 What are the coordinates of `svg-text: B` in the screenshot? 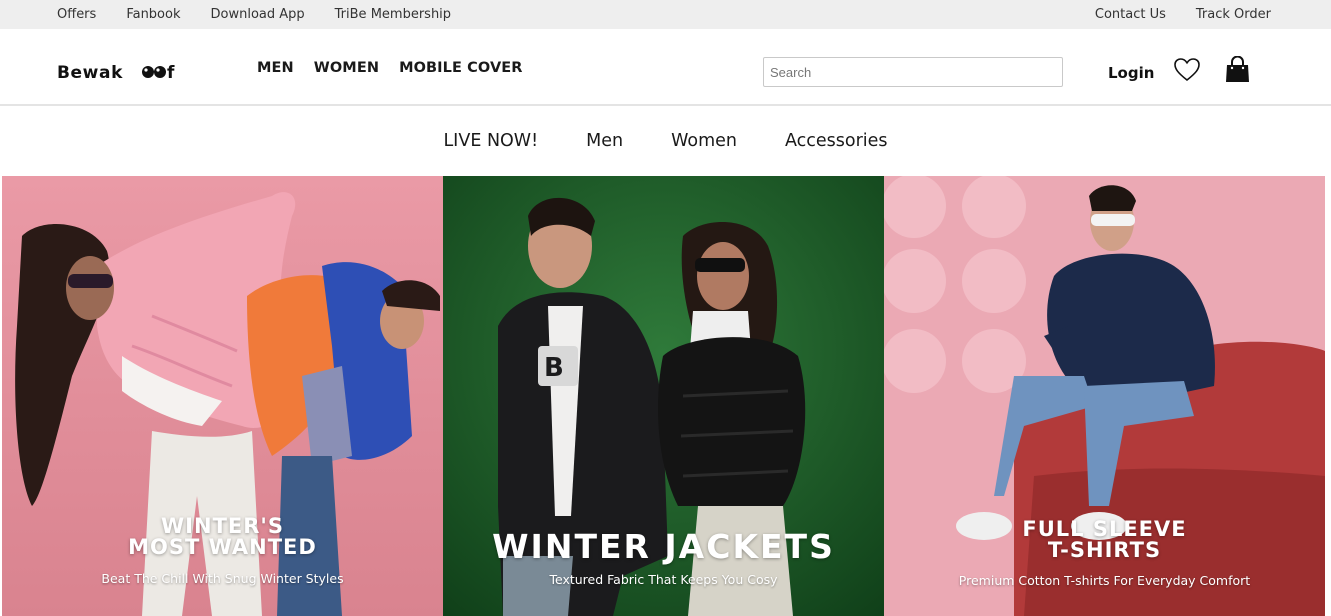 It's located at (554, 368).